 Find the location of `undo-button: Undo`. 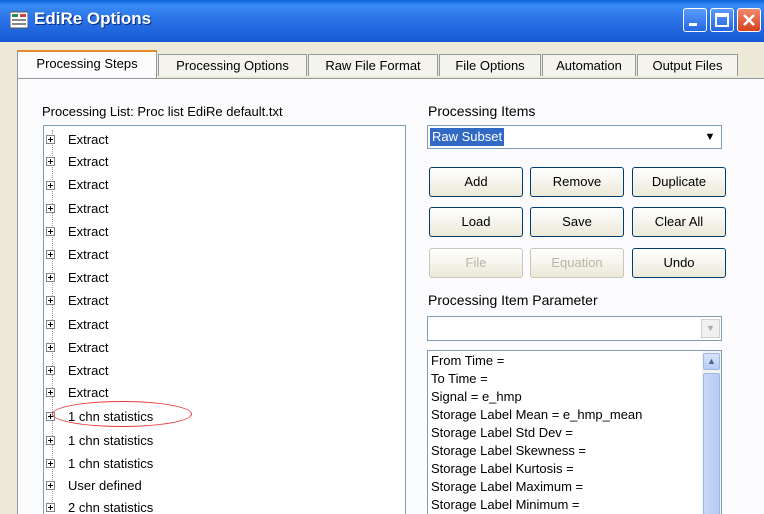

undo-button: Undo is located at coordinates (679, 263).